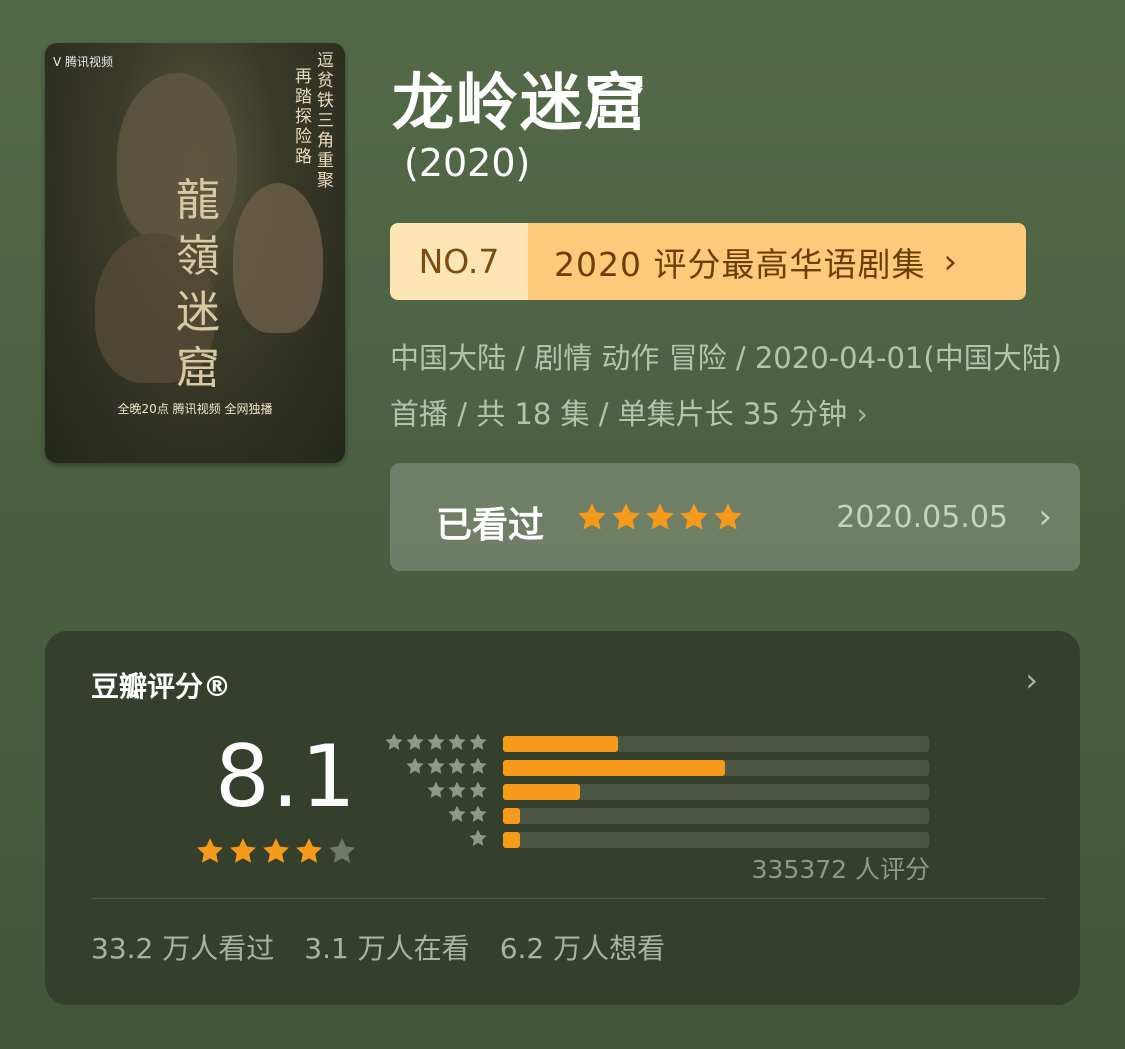 The width and height of the screenshot is (1125, 1049). Describe the element at coordinates (198, 284) in the screenshot. I see `poster-calligraphy: 龍嶺迷窟` at that location.